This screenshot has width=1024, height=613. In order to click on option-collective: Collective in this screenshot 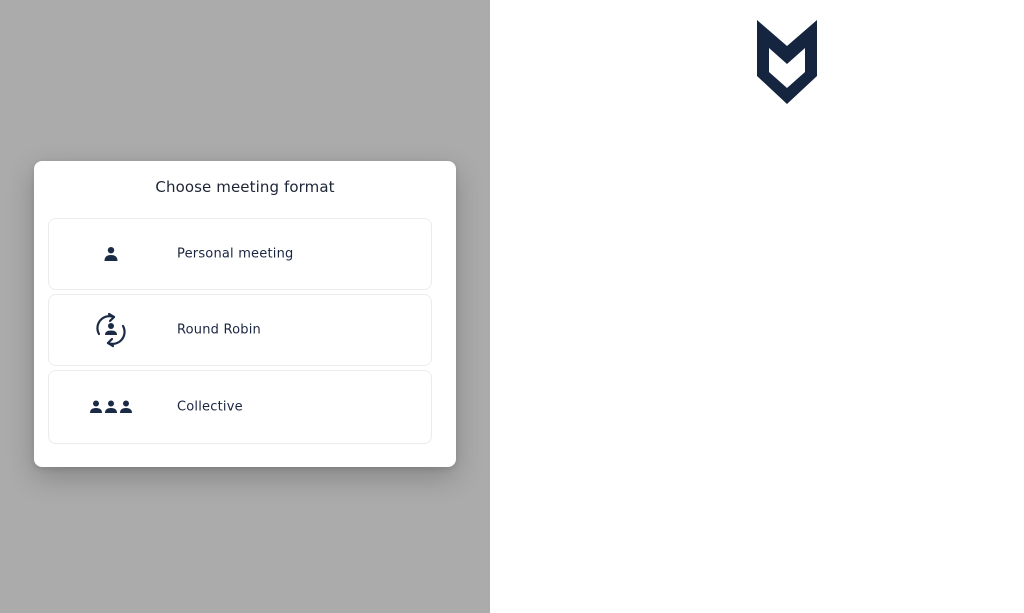, I will do `click(240, 407)`.